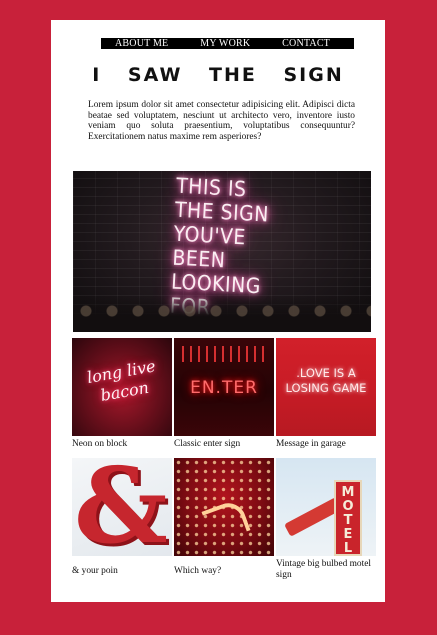 Image resolution: width=437 pixels, height=635 pixels. I want to click on gallery-item: long live bacon Neon on block, so click(122, 394).